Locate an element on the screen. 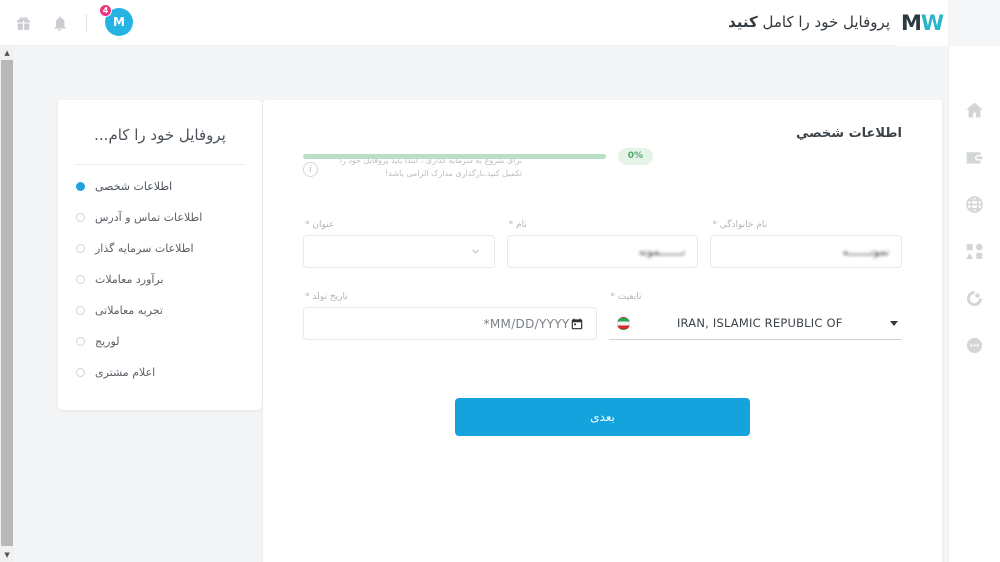  header-left-group: M 4 is located at coordinates (72, 23).